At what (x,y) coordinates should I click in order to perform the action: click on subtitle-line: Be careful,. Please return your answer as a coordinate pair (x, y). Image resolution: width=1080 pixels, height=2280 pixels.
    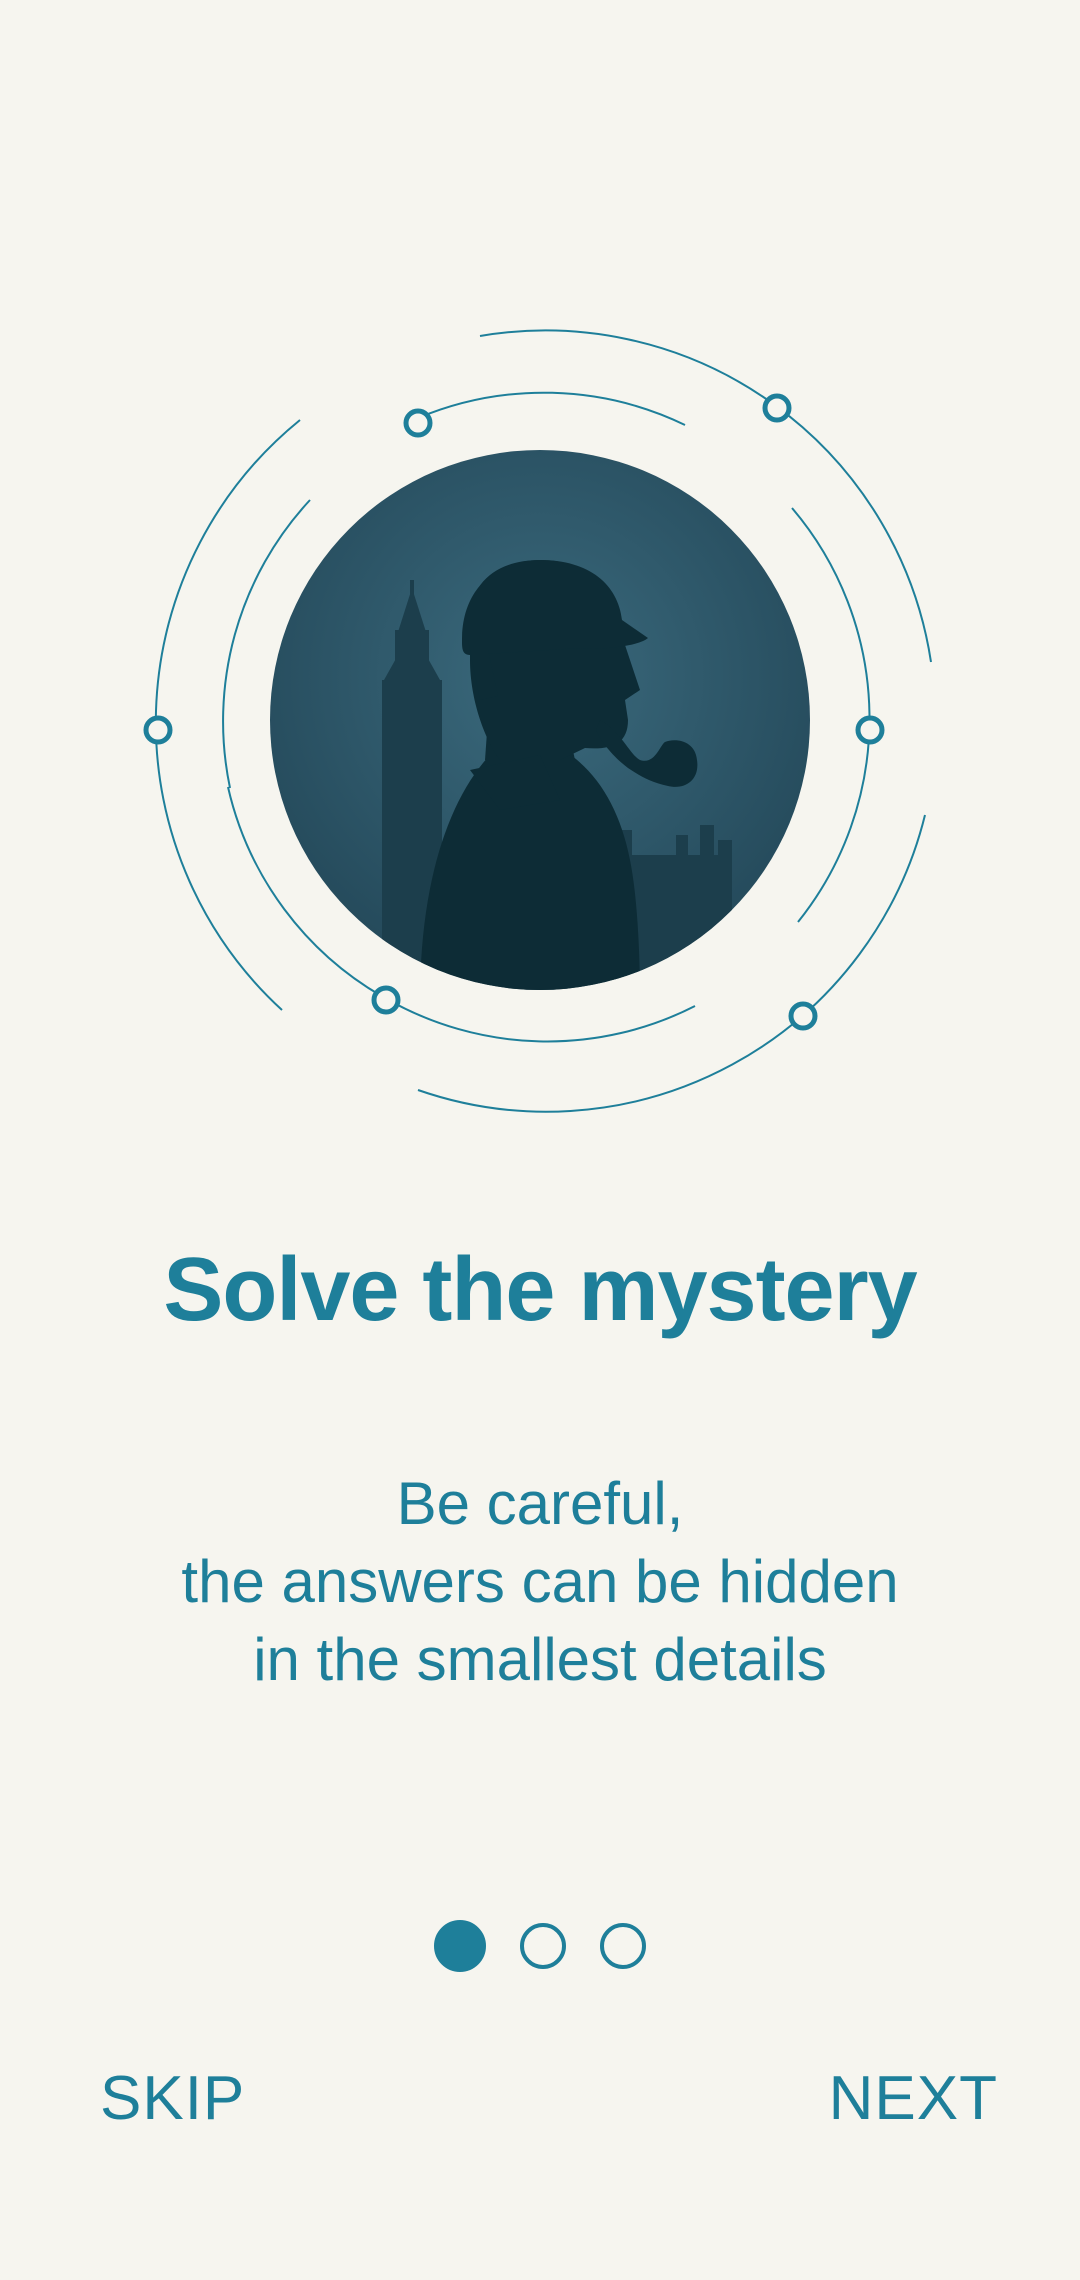
    Looking at the image, I should click on (540, 1503).